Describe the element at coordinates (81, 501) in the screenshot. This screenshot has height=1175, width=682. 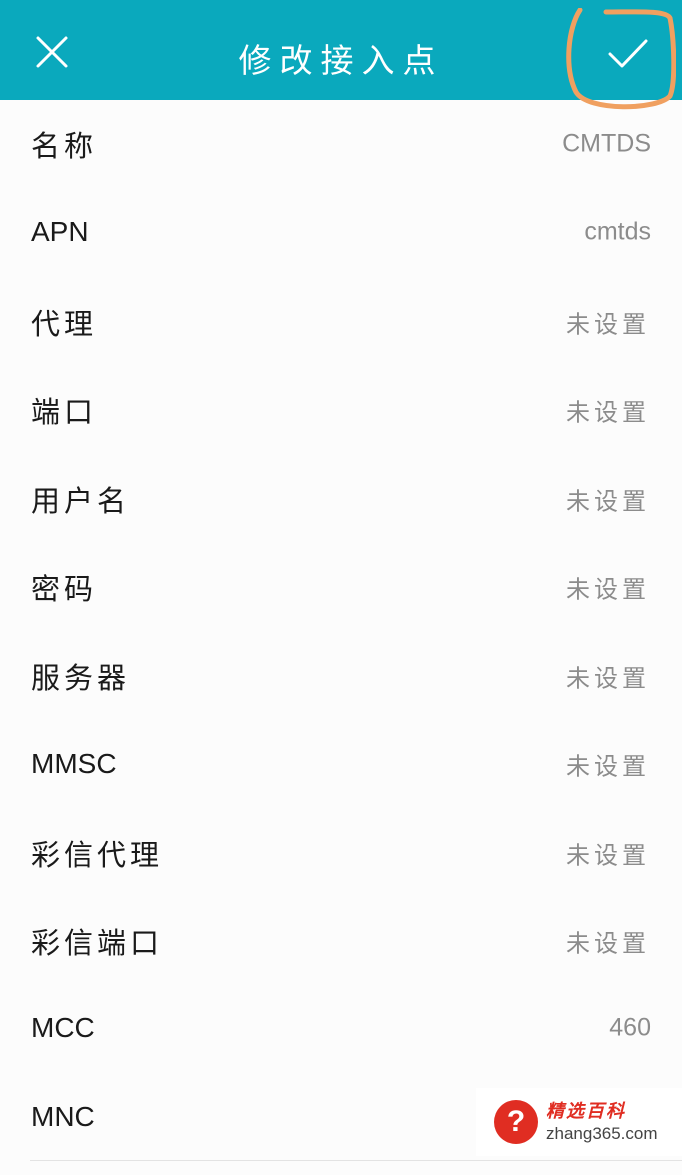
I see `field-label: 用户名` at that location.